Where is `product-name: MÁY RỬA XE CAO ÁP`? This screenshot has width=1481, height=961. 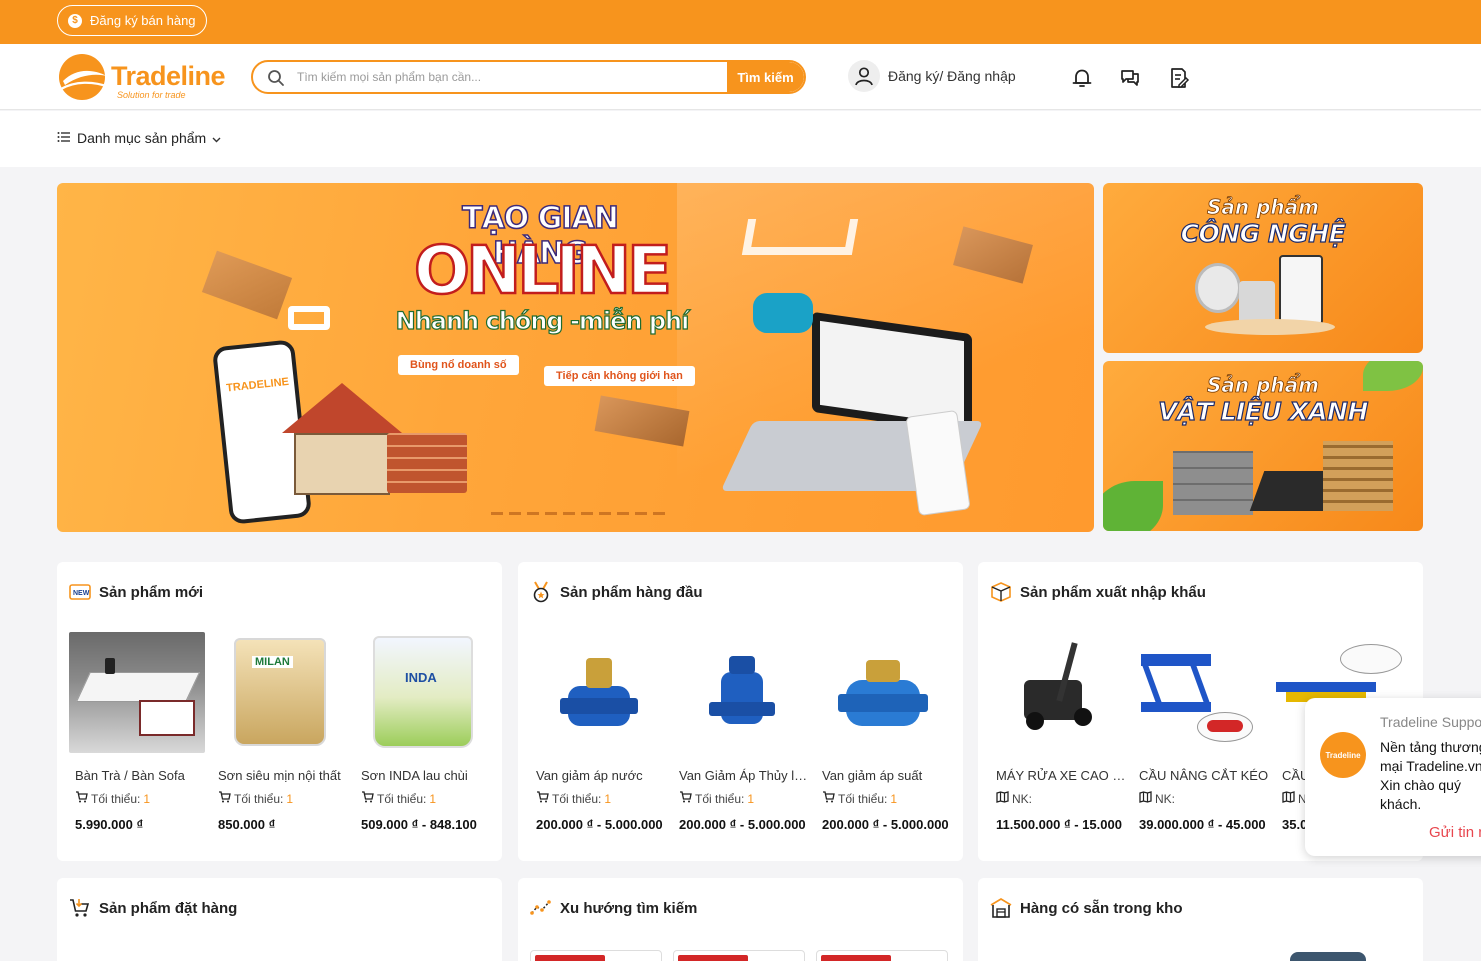
product-name: MÁY RỬA XE CAO ÁP is located at coordinates (1061, 775).